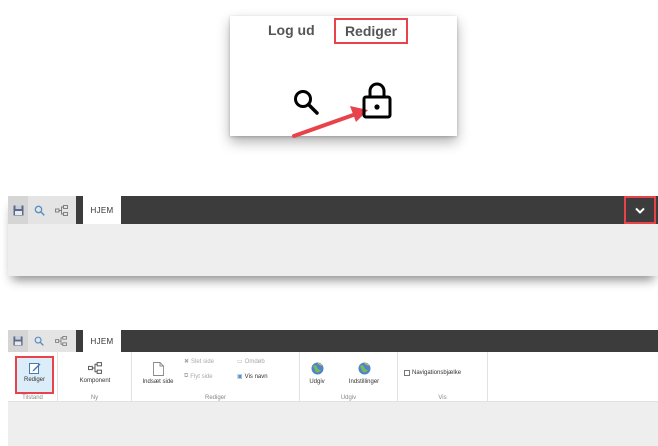  I want to click on move-page-label: Flyt side, so click(201, 376).